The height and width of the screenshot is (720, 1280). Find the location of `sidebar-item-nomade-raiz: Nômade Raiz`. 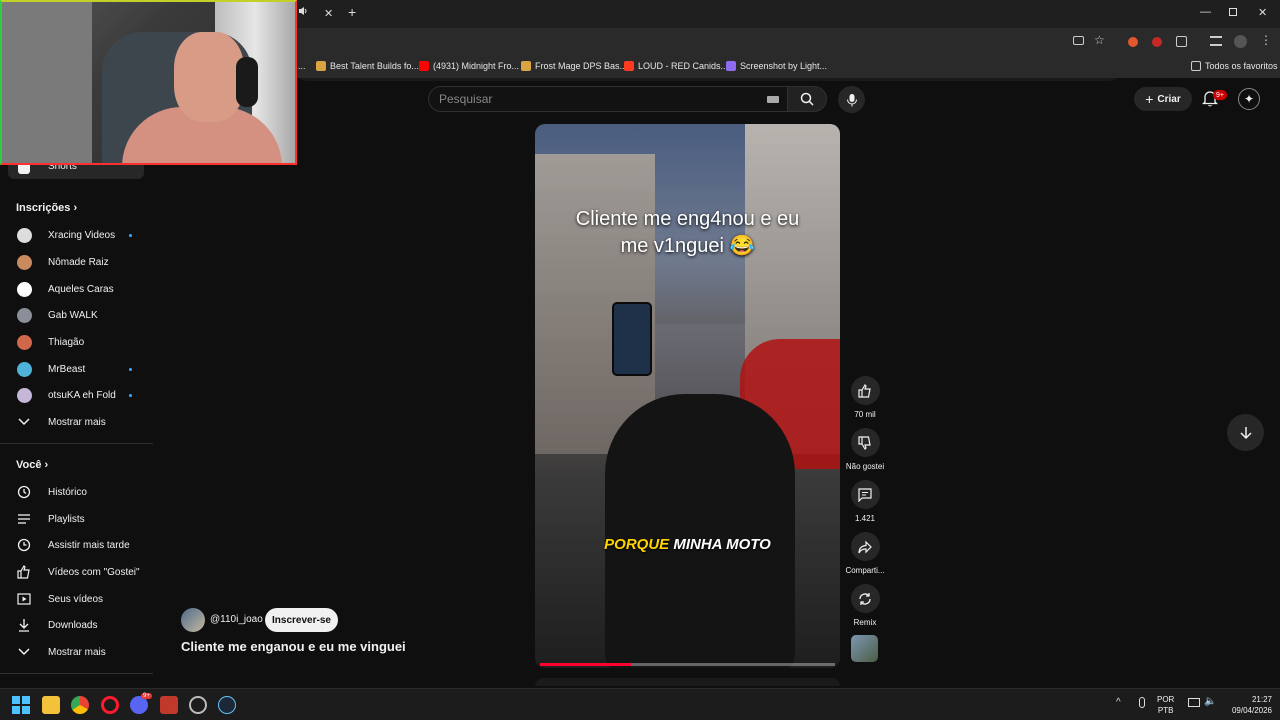

sidebar-item-nomade-raiz: Nômade Raiz is located at coordinates (76, 262).